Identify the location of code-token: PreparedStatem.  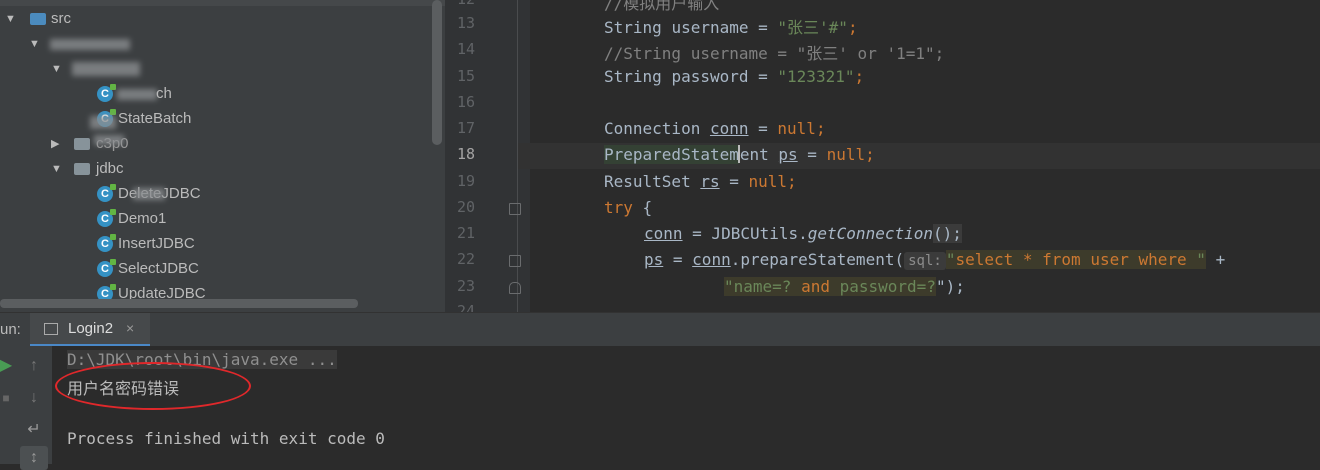
(671, 154).